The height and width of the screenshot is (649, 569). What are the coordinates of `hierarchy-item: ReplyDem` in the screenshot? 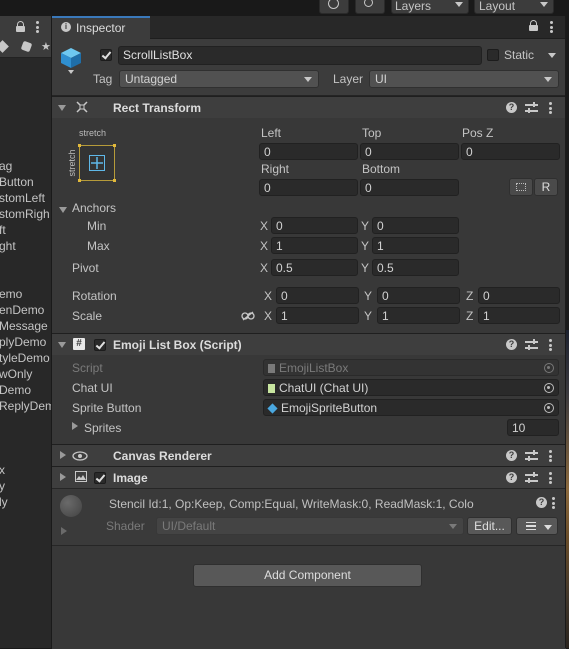 It's located at (25, 406).